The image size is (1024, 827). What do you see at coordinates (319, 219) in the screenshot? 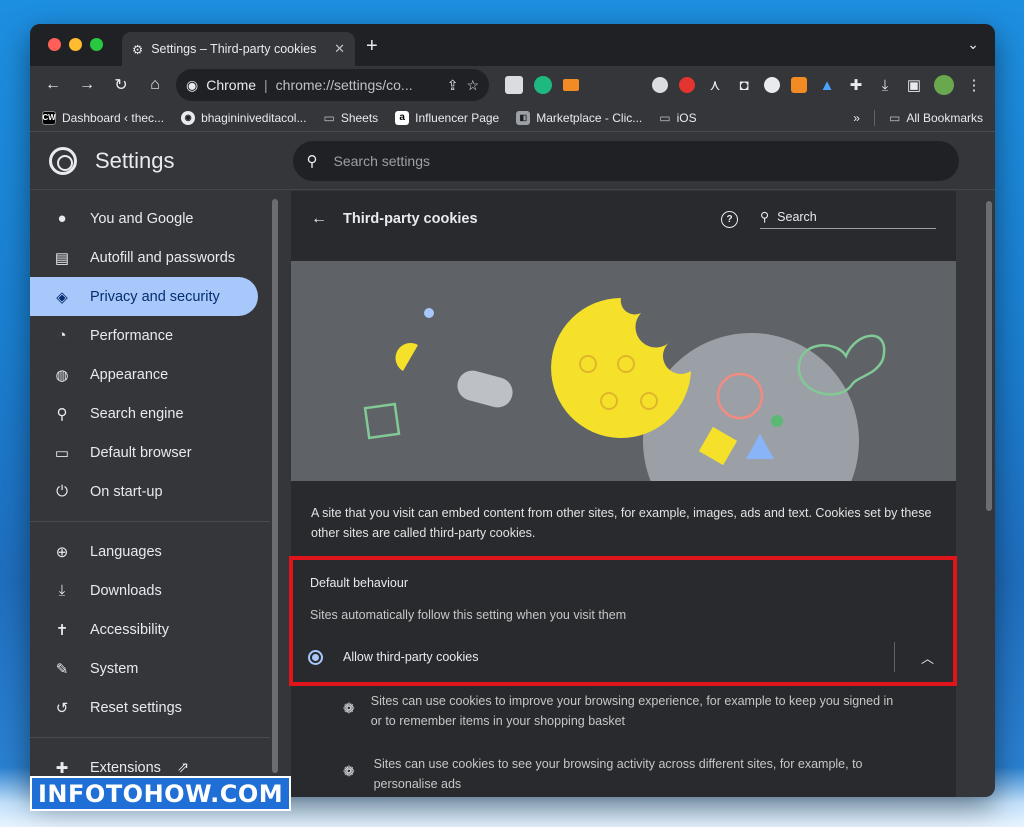
I see `back-arrow-icon: ←` at bounding box center [319, 219].